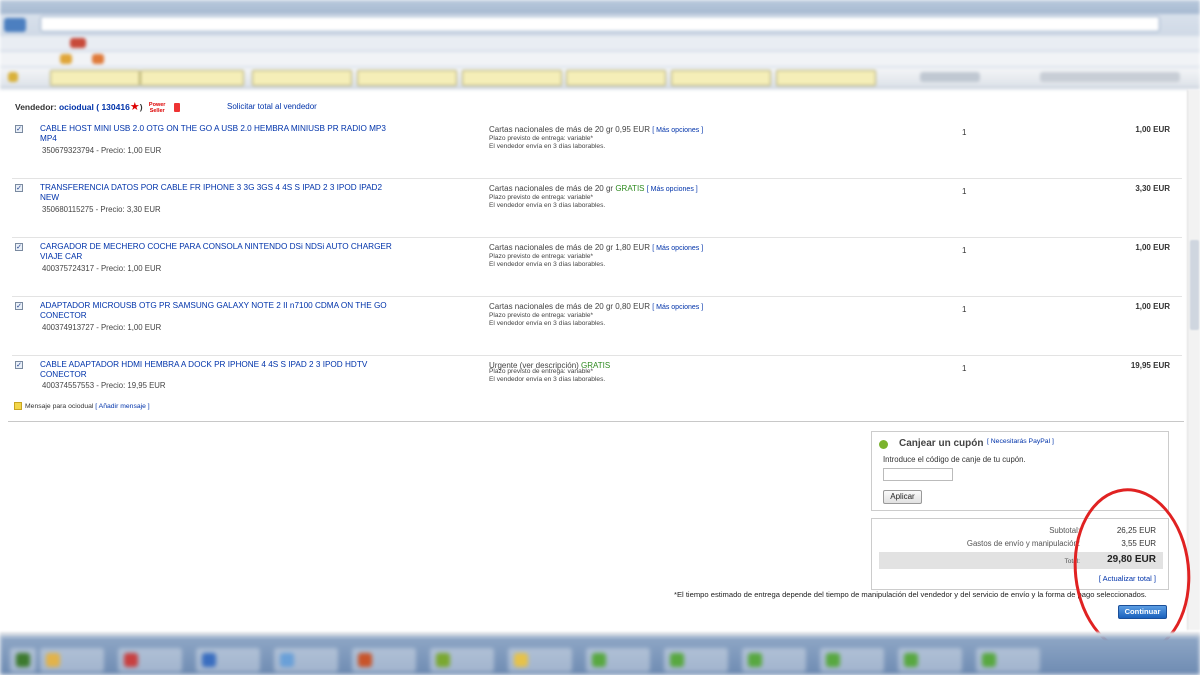 The height and width of the screenshot is (675, 1200). I want to click on item-price: 3,30 EUR, so click(1152, 188).